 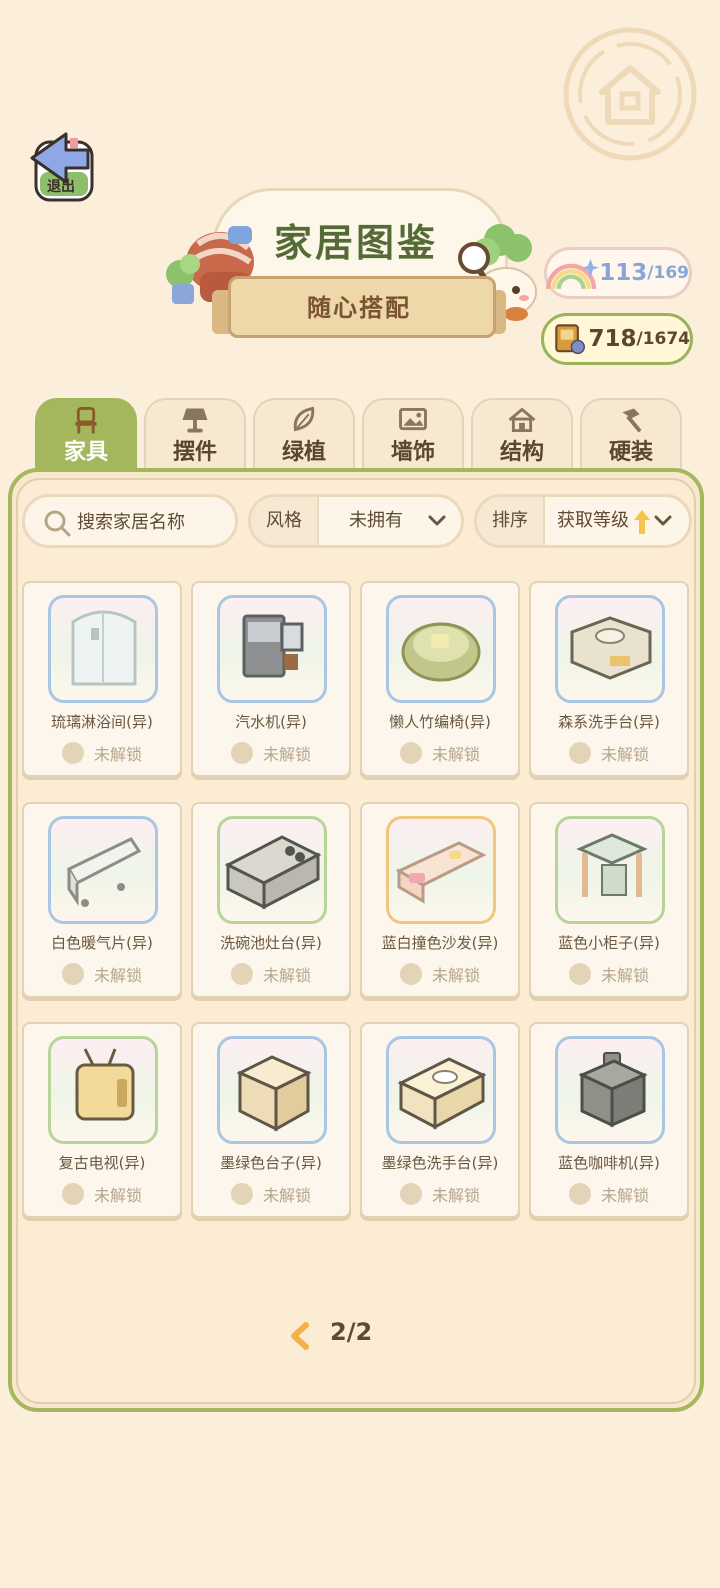 What do you see at coordinates (102, 1163) in the screenshot?
I see `item-name: 复古电视(异)` at bounding box center [102, 1163].